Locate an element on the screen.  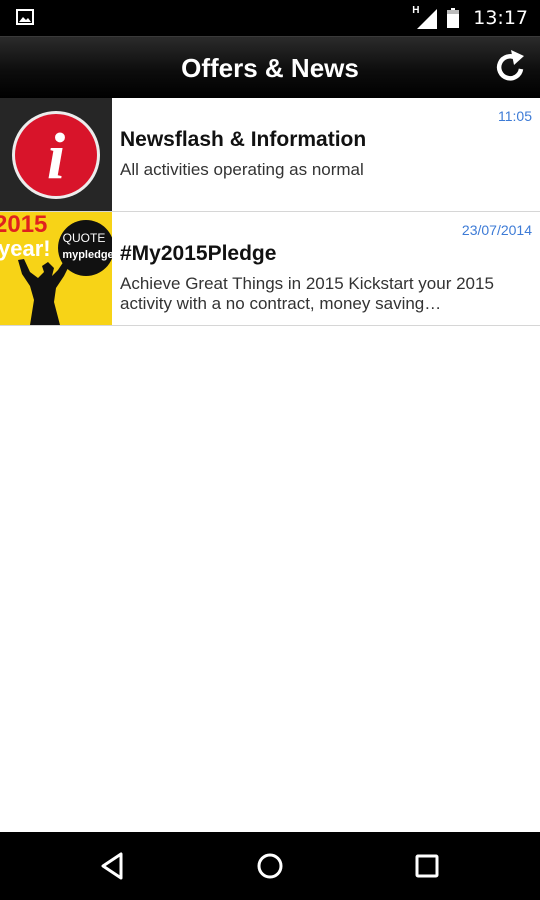
thumb-year-line-text: year! is located at coordinates (25, 248).